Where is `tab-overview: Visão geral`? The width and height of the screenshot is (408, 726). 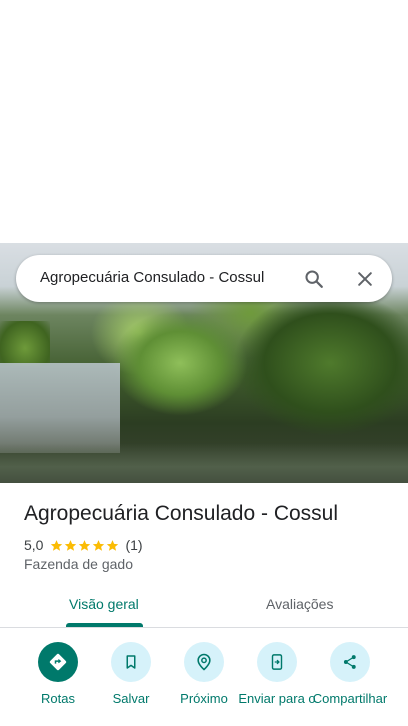 tab-overview: Visão geral is located at coordinates (104, 604).